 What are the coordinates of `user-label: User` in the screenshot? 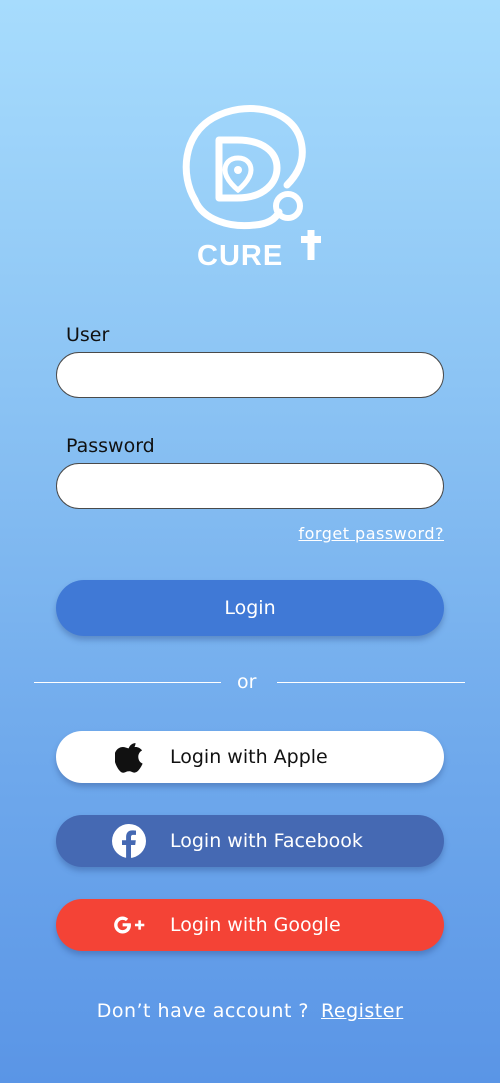 It's located at (88, 335).